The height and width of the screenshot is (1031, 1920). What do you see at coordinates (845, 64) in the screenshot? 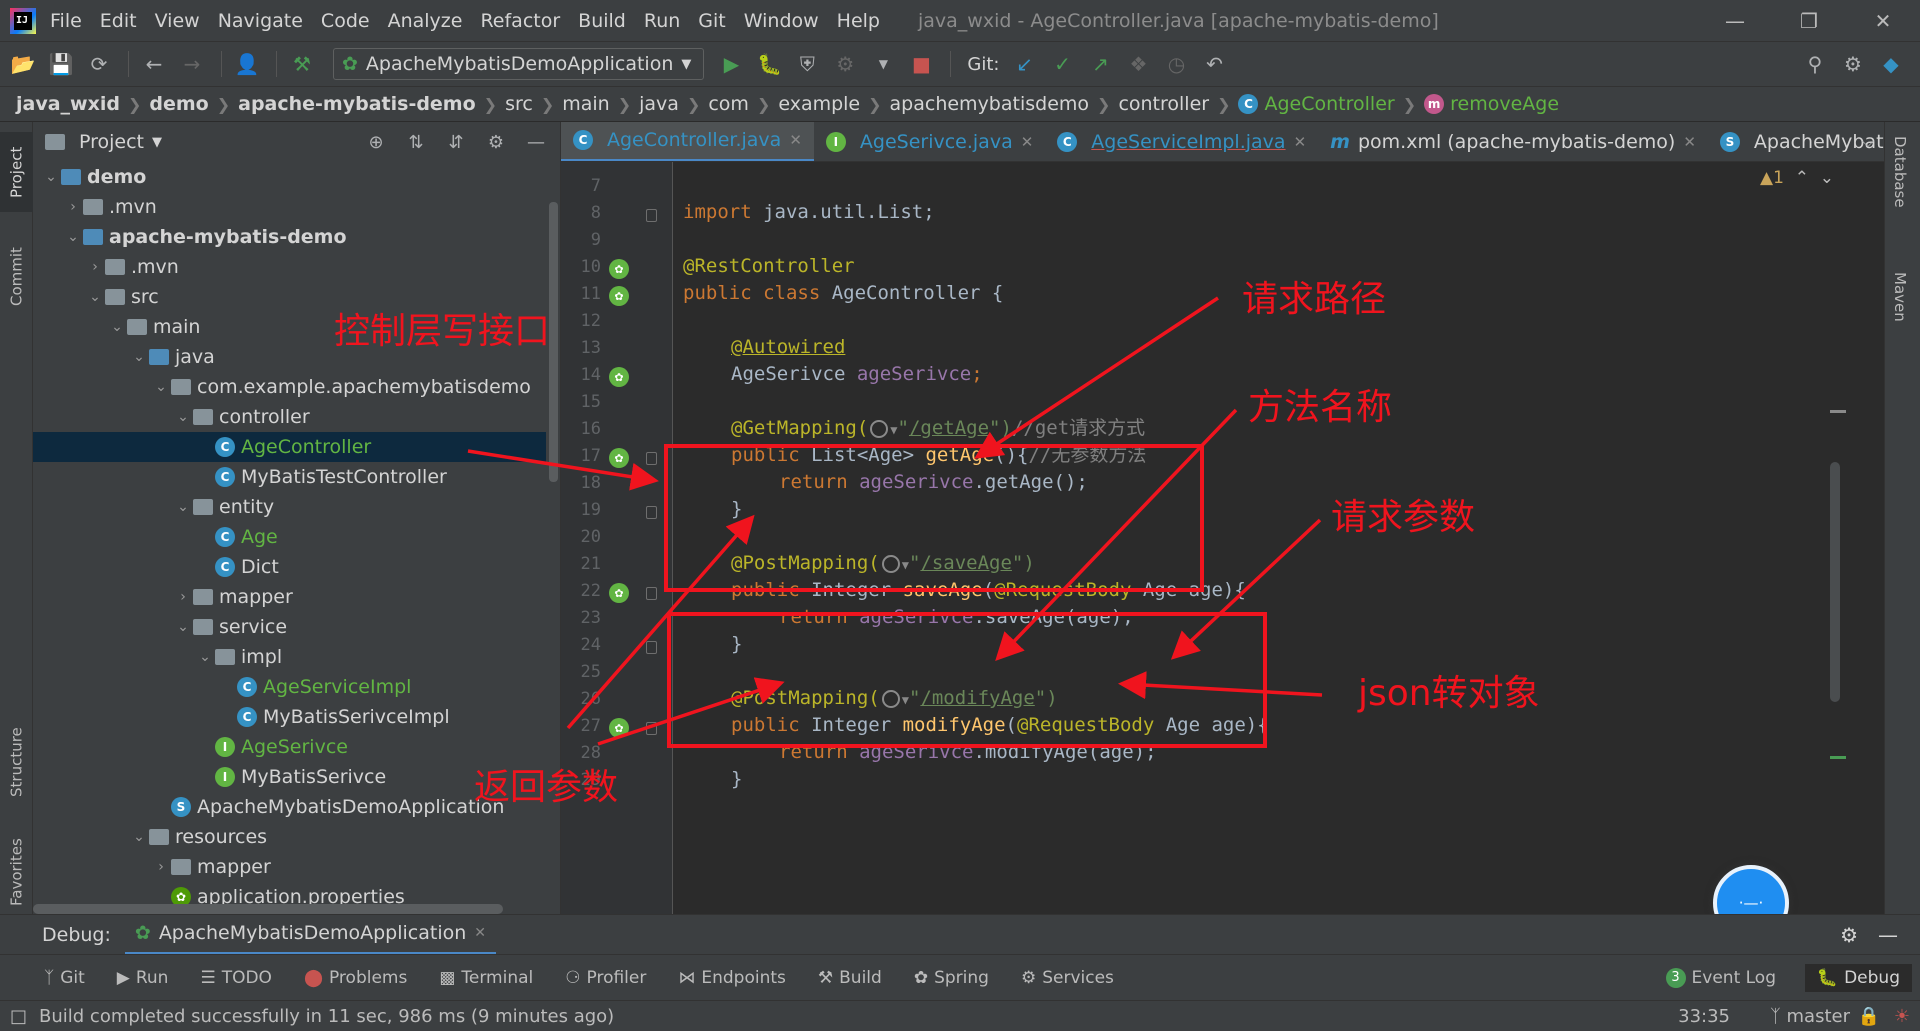
I see `profile-icon: ⚙` at bounding box center [845, 64].